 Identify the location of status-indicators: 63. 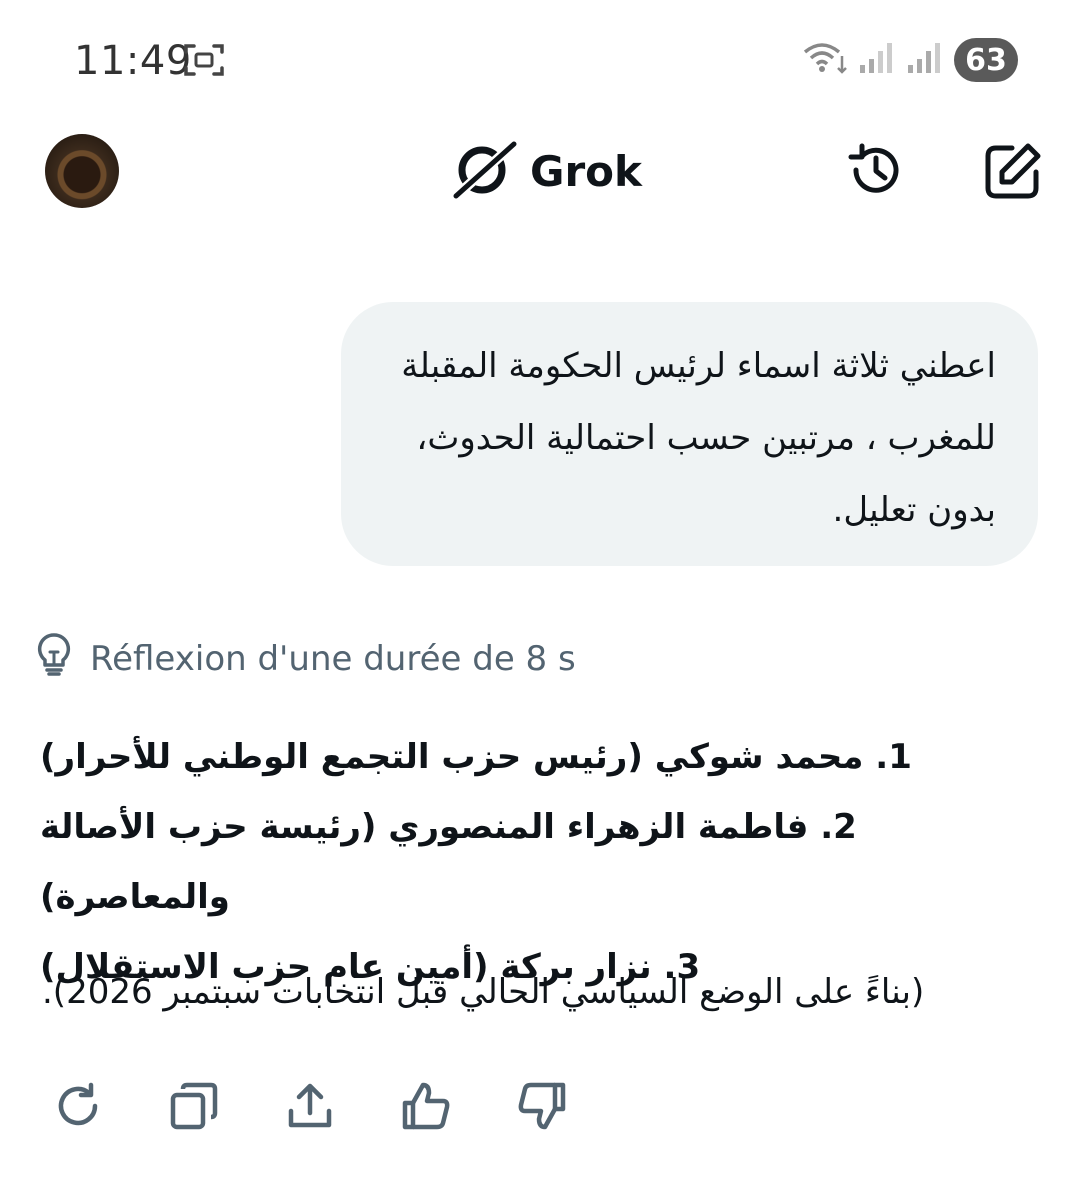
(910, 60).